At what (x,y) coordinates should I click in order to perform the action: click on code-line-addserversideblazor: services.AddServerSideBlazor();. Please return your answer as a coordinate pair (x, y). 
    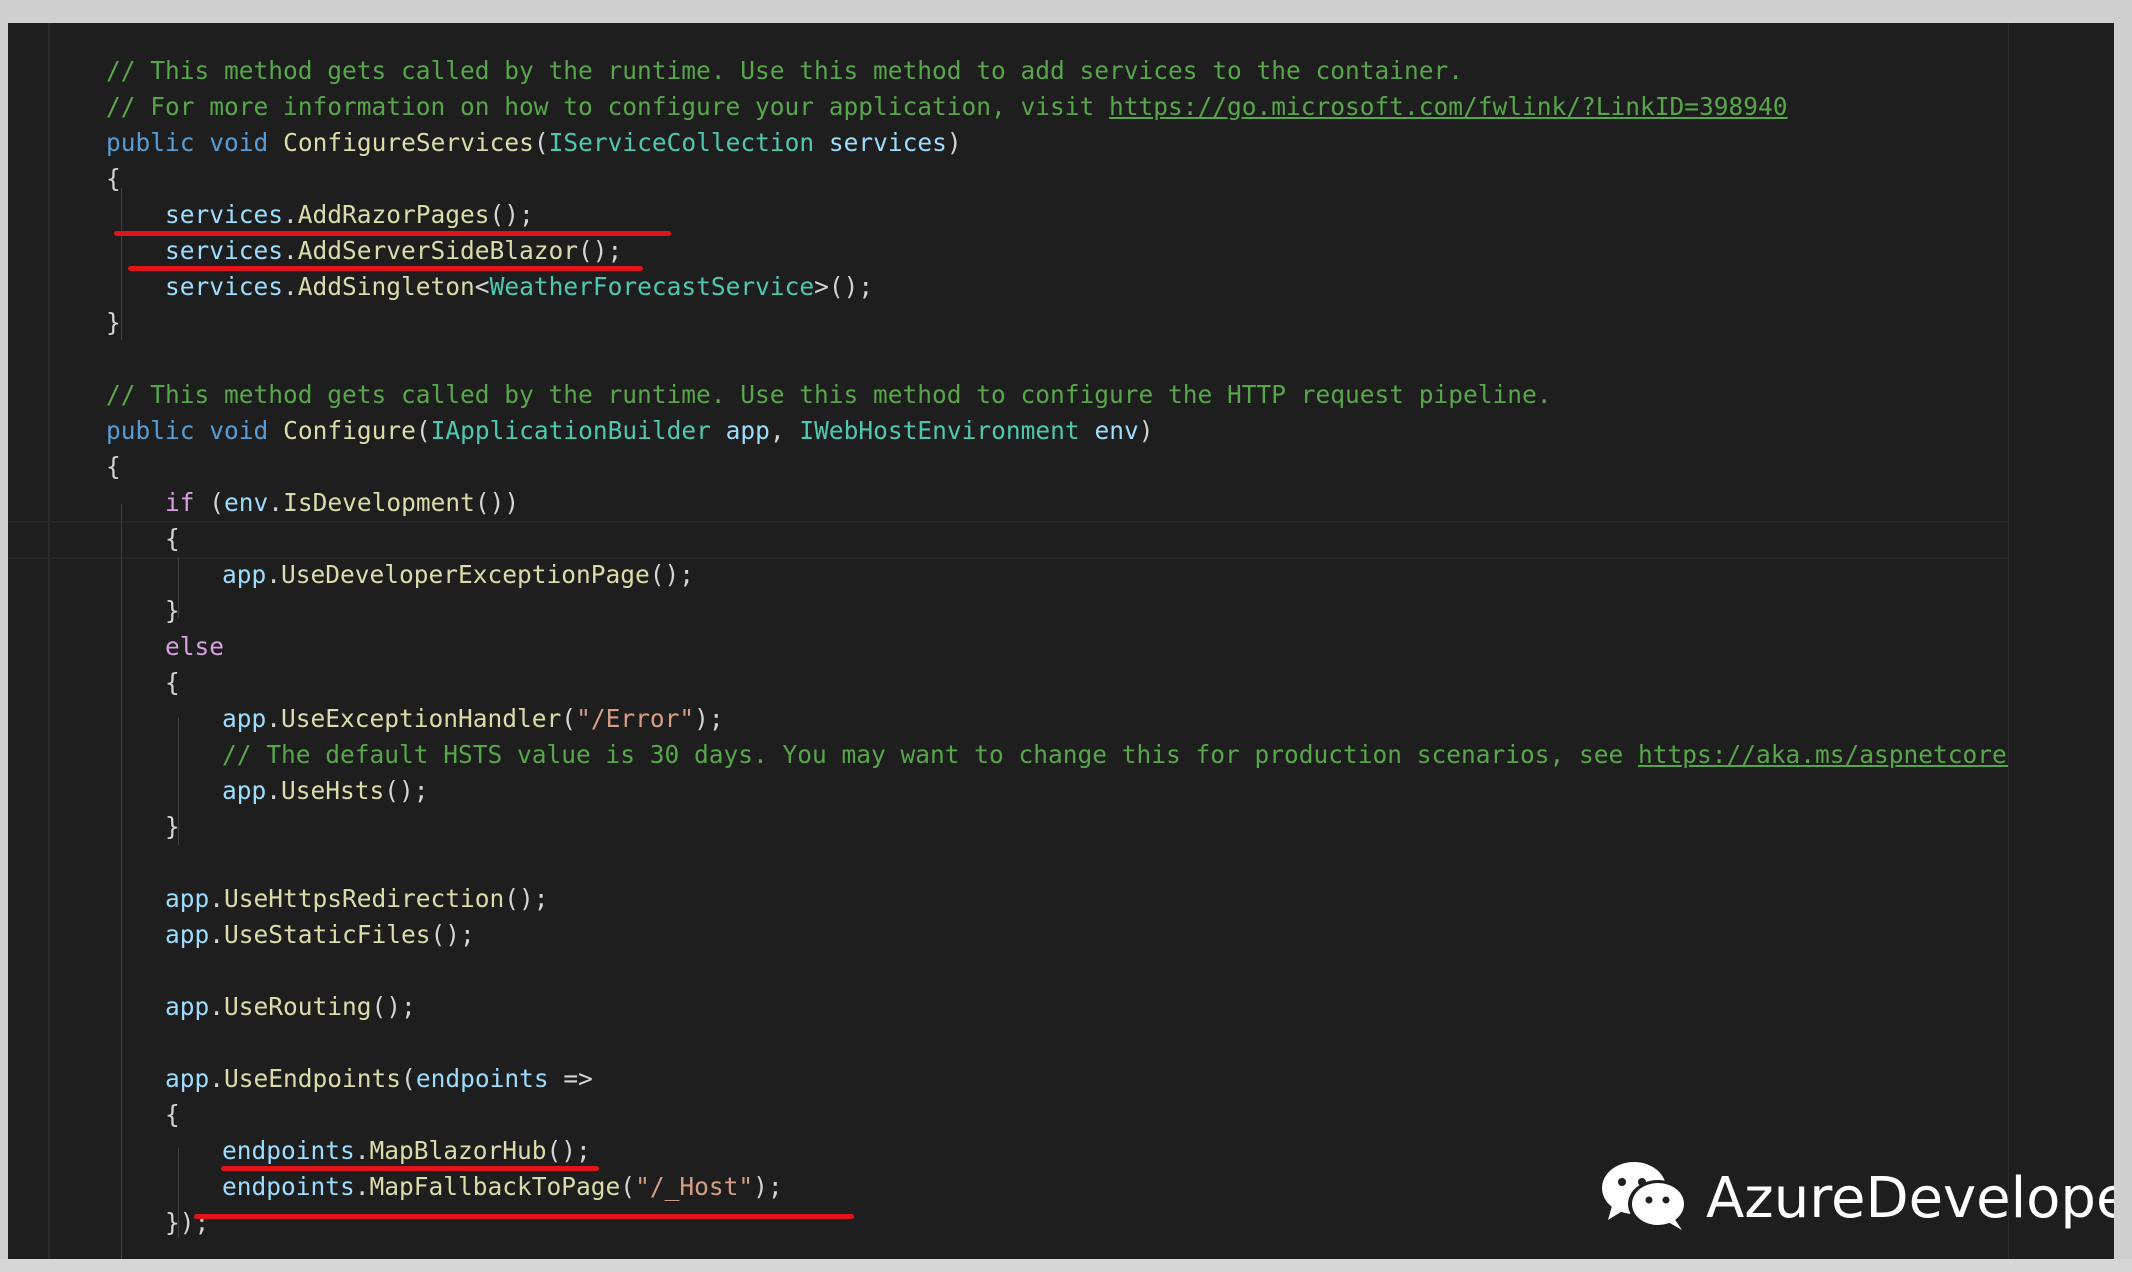
    Looking at the image, I should click on (394, 250).